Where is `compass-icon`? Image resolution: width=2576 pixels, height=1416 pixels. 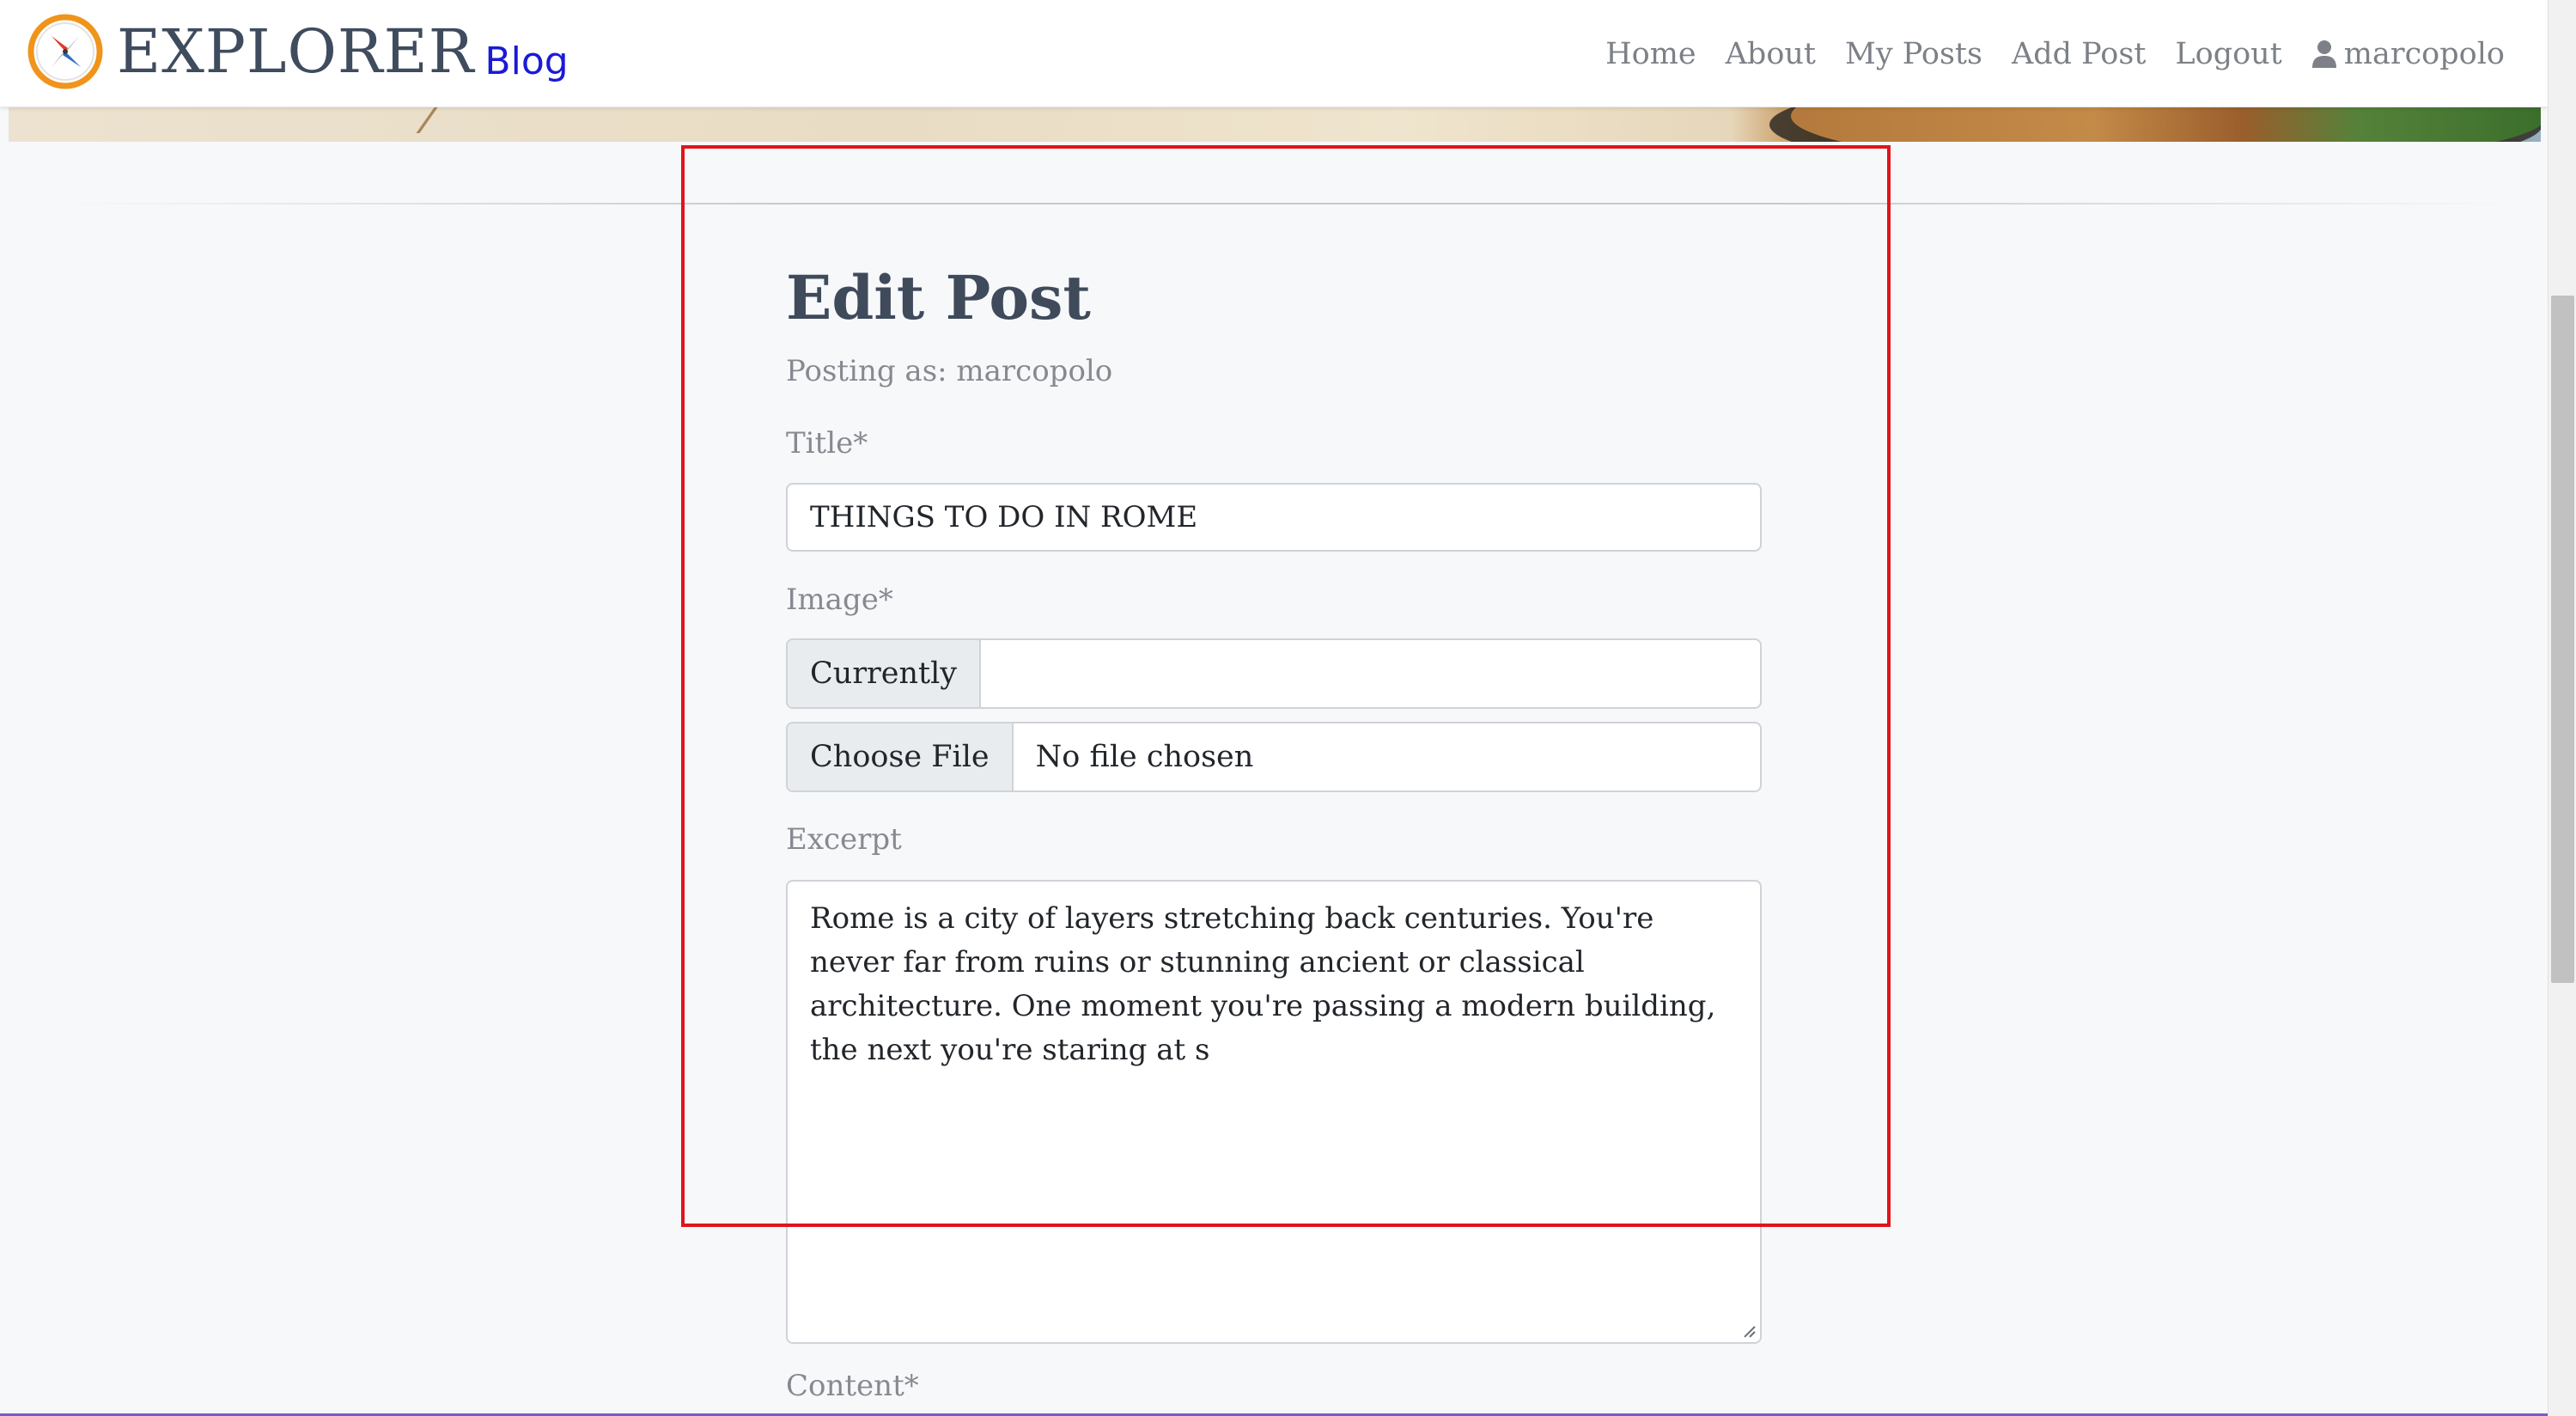 compass-icon is located at coordinates (65, 51).